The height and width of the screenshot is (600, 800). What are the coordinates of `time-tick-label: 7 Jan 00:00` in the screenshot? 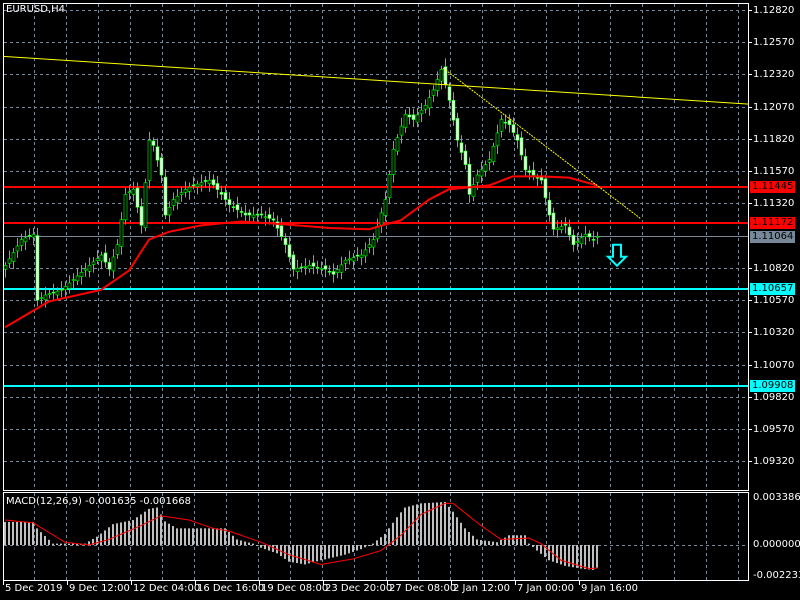 It's located at (545, 588).